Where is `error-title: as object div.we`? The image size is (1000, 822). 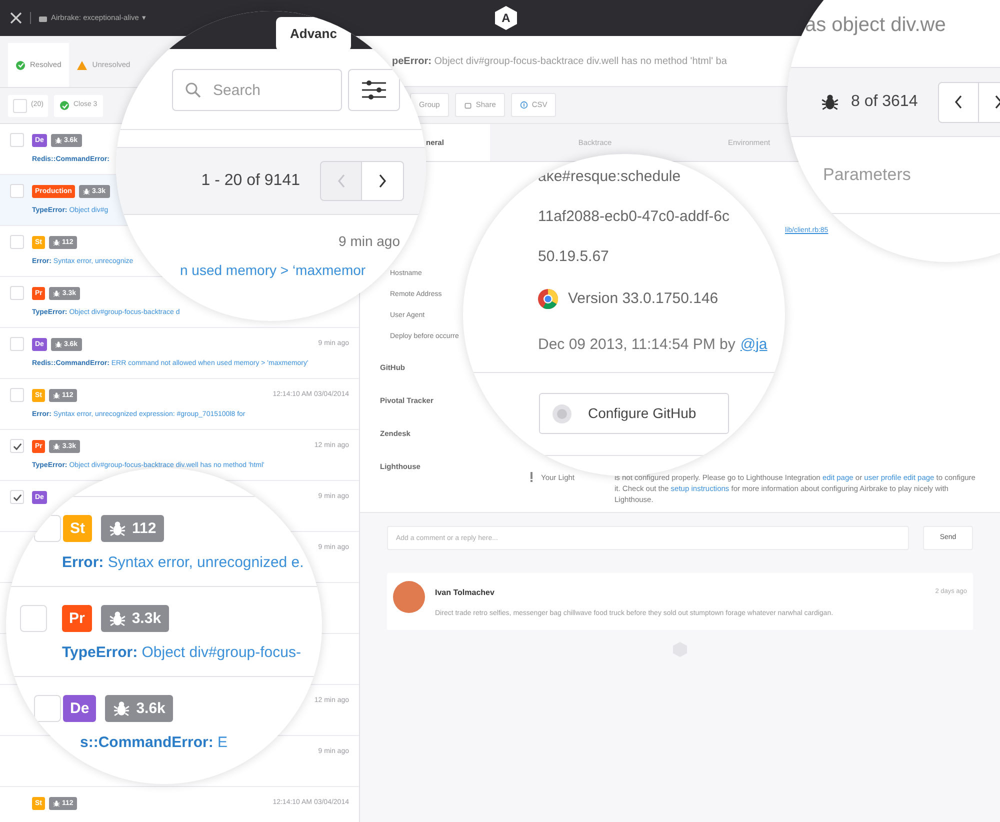 error-title: as object div.we is located at coordinates (875, 25).